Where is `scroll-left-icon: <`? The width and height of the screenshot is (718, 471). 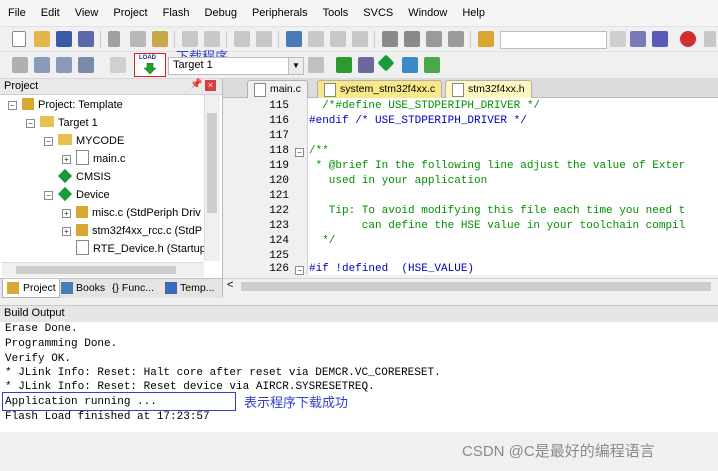
scroll-left-icon: < is located at coordinates (230, 285).